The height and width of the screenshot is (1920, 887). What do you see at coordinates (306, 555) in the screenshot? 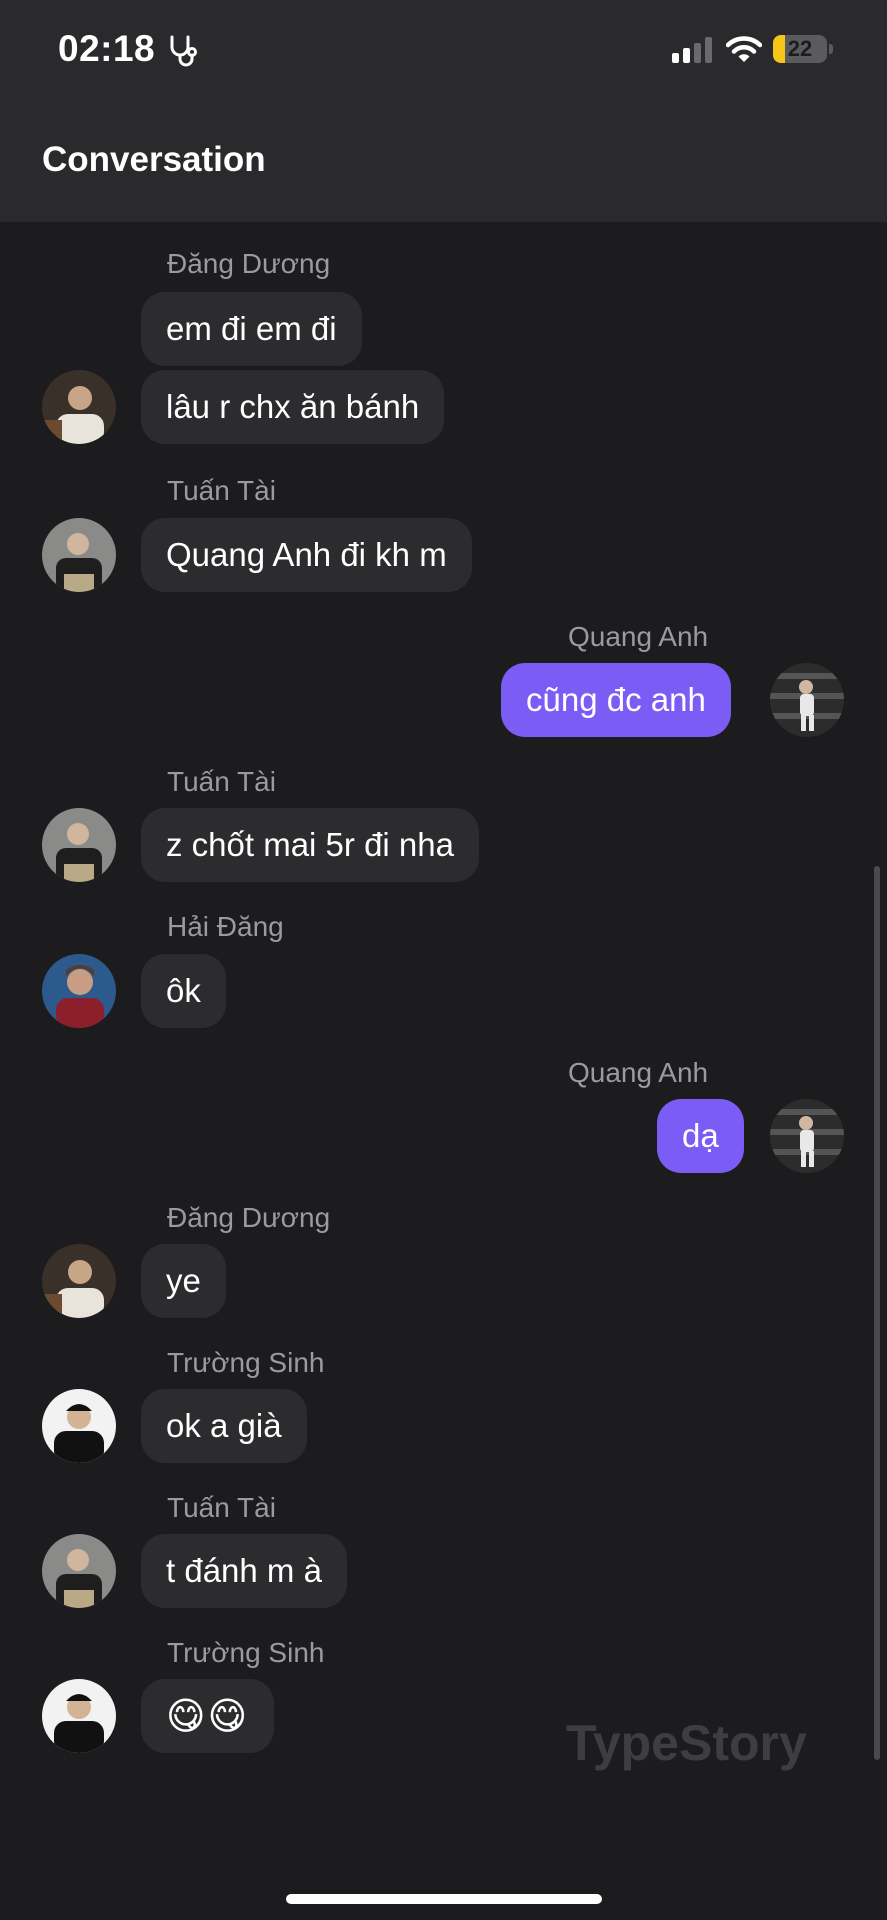
I see `message-bubble: Quang Anh đi kh m` at bounding box center [306, 555].